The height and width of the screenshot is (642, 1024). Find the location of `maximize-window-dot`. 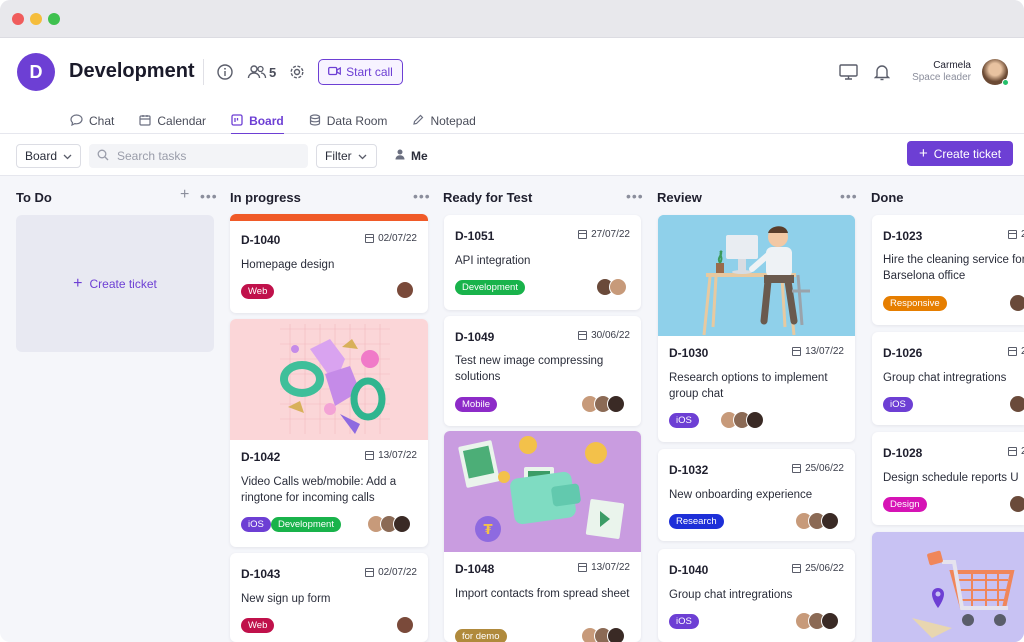

maximize-window-dot is located at coordinates (54, 19).